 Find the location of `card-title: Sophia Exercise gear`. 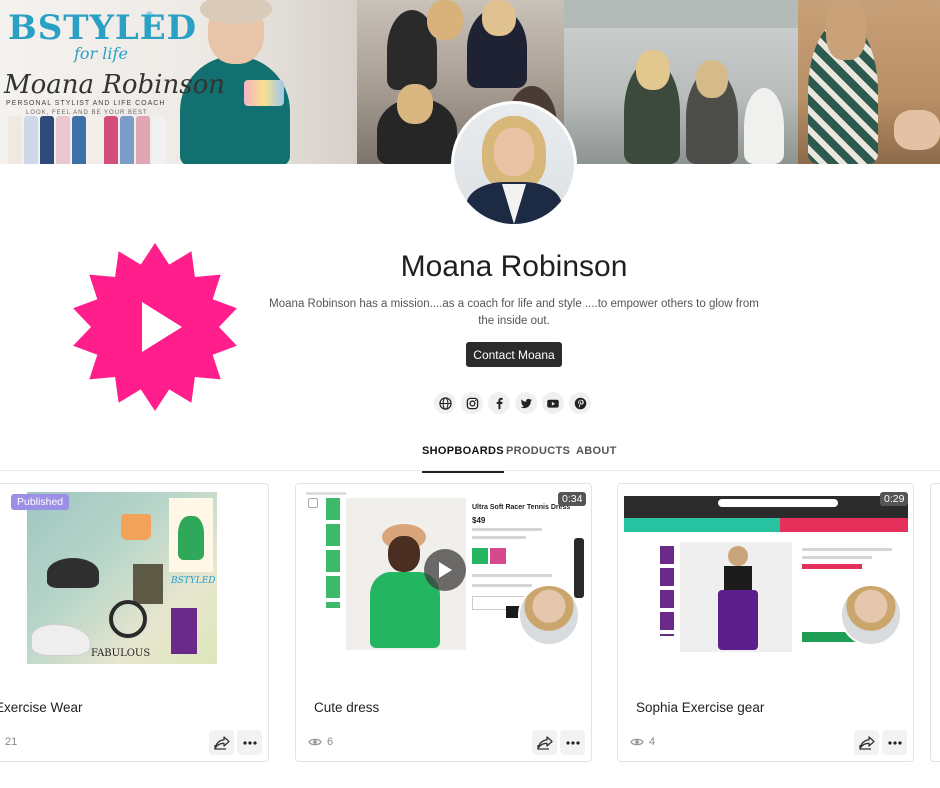

card-title: Sophia Exercise gear is located at coordinates (700, 707).